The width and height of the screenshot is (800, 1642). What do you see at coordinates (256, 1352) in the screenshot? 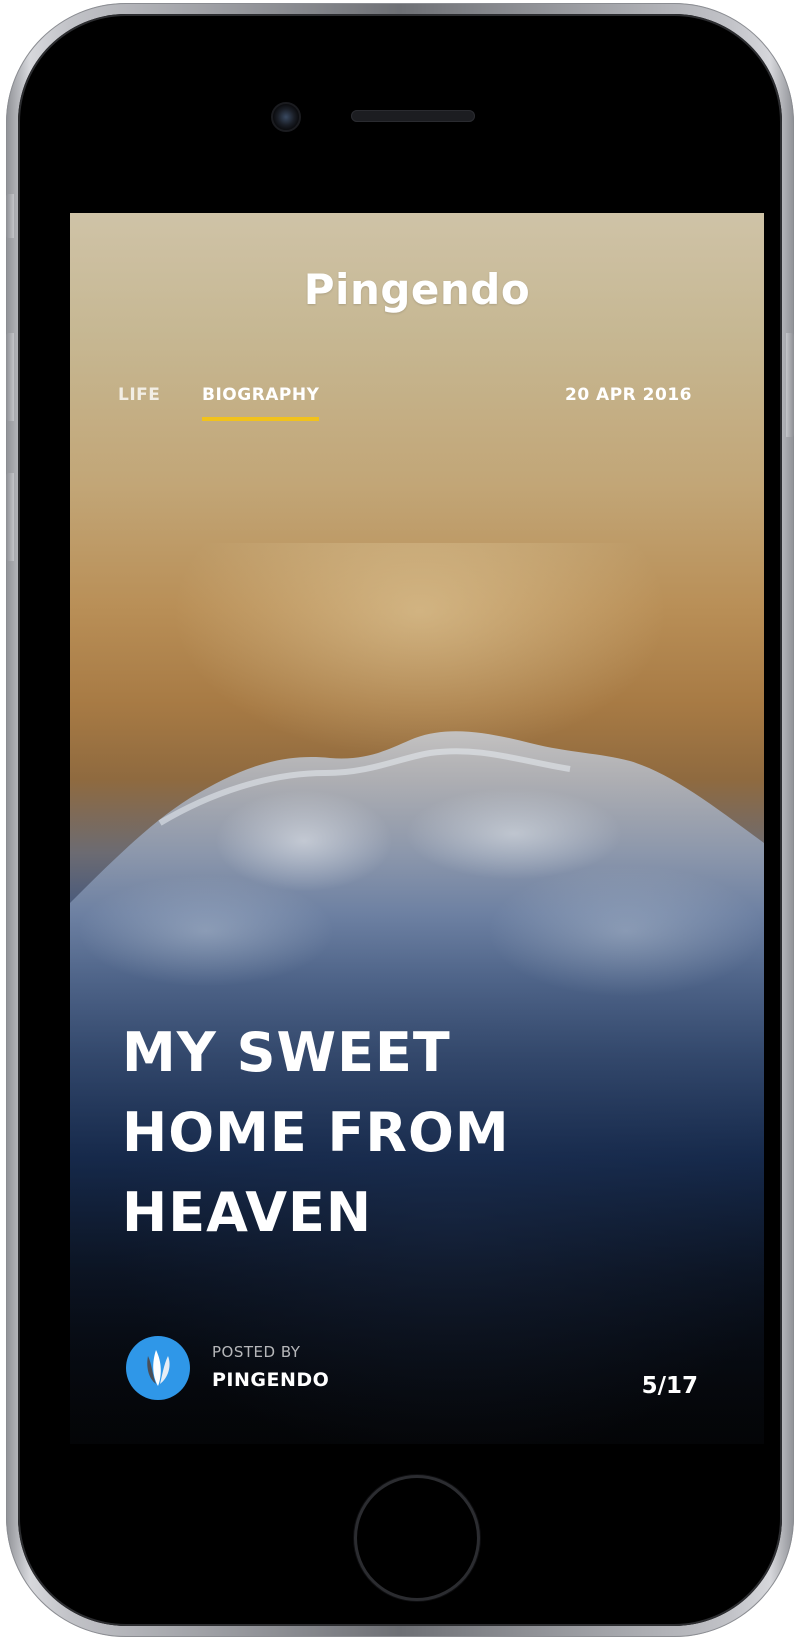
I see `posted-by-label: POSTED BY` at bounding box center [256, 1352].